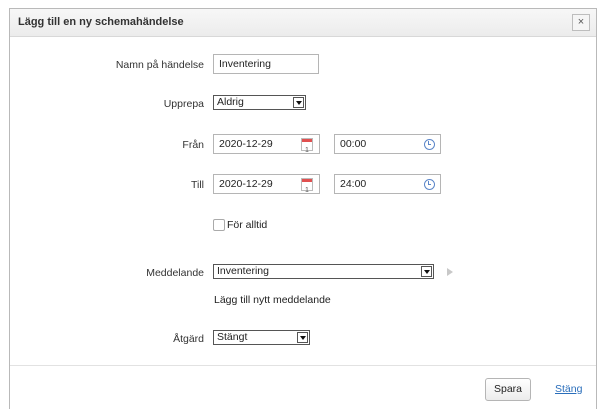 Image resolution: width=607 pixels, height=411 pixels. What do you see at coordinates (159, 65) in the screenshot?
I see `event-name-label: Namn på händelse` at bounding box center [159, 65].